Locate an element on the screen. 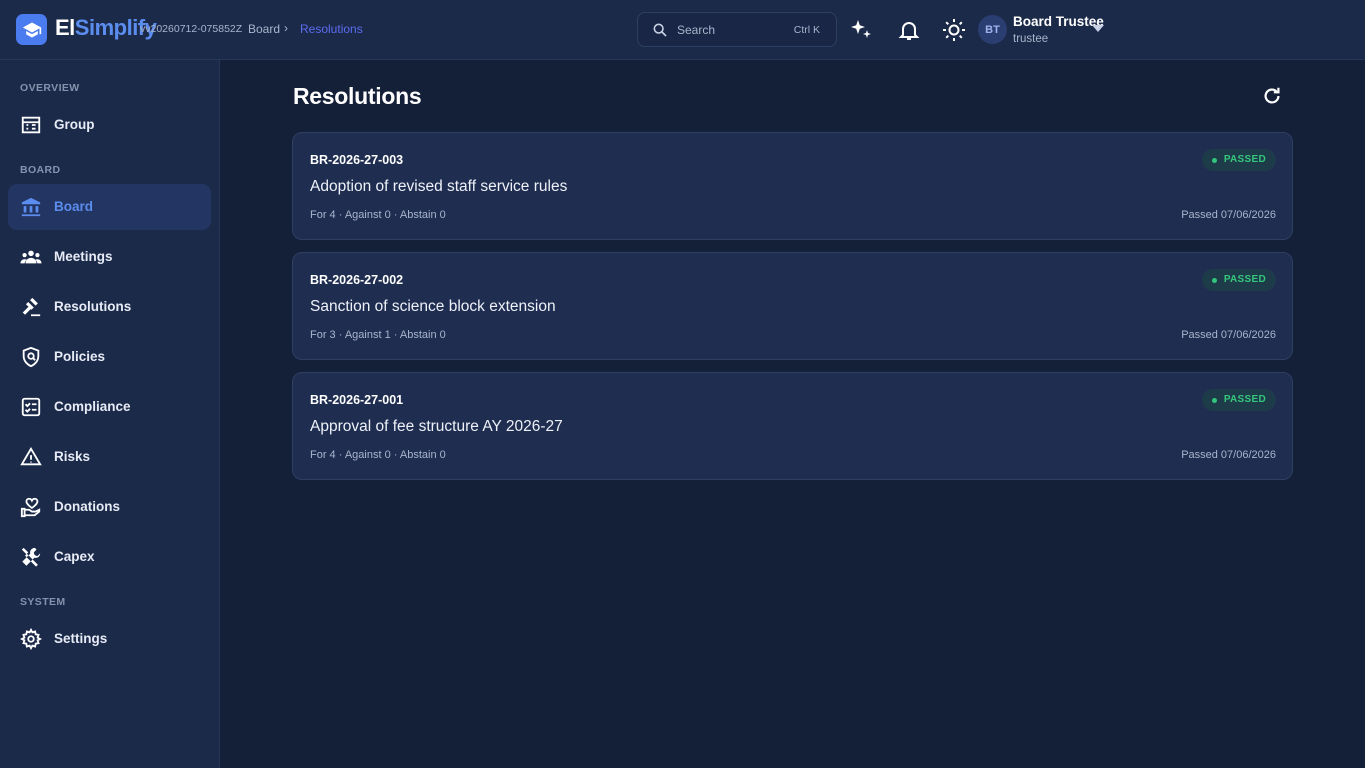 The image size is (1365, 768). sidebar-item-label: Meetings is located at coordinates (83, 256).